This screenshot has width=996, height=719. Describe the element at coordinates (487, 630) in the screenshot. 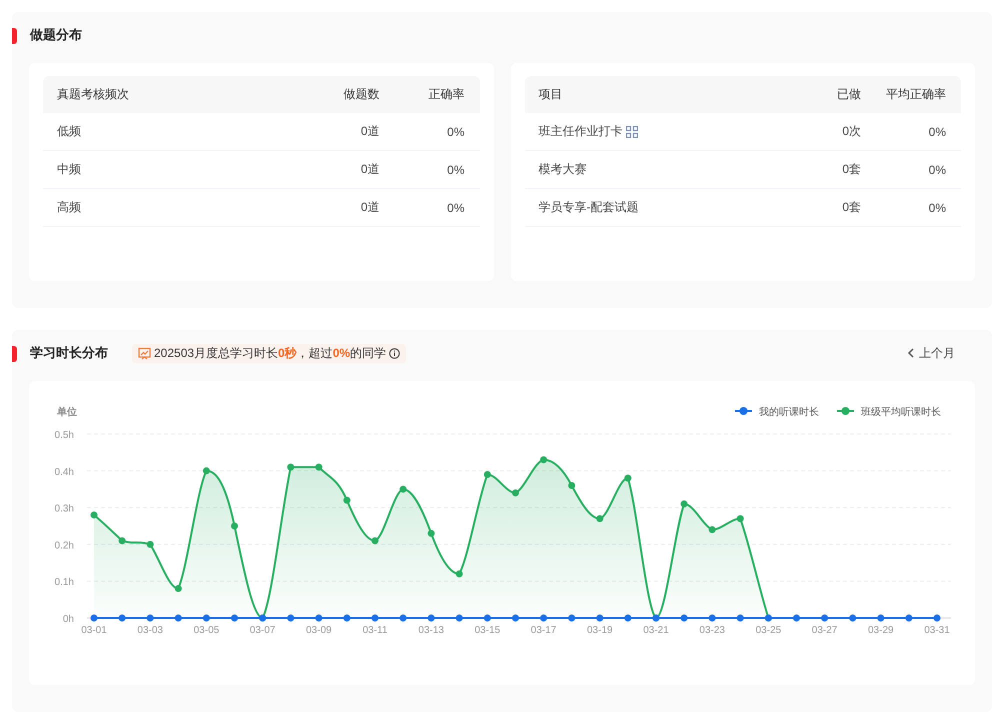

I see `axis-tick-label: 03-15` at that location.